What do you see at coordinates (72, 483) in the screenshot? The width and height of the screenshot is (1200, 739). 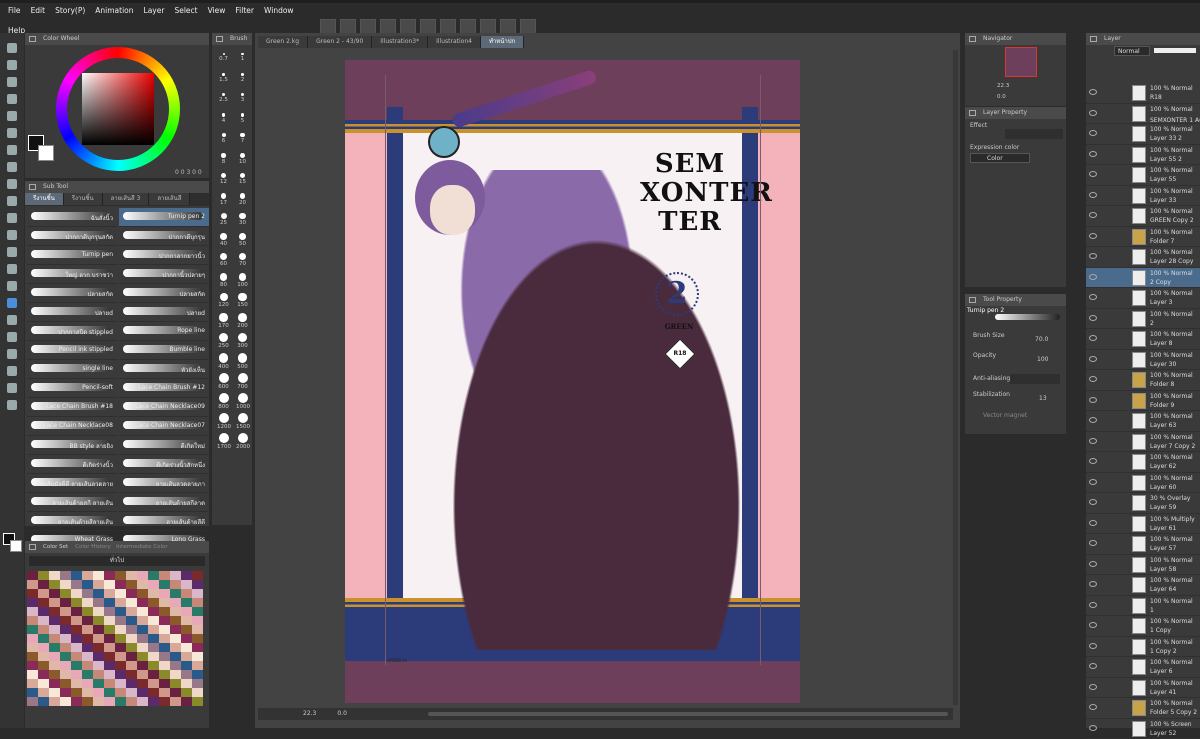 I see `brush-item: ลายเส้นมังดีตี ลายเส้นลวดลาย` at bounding box center [72, 483].